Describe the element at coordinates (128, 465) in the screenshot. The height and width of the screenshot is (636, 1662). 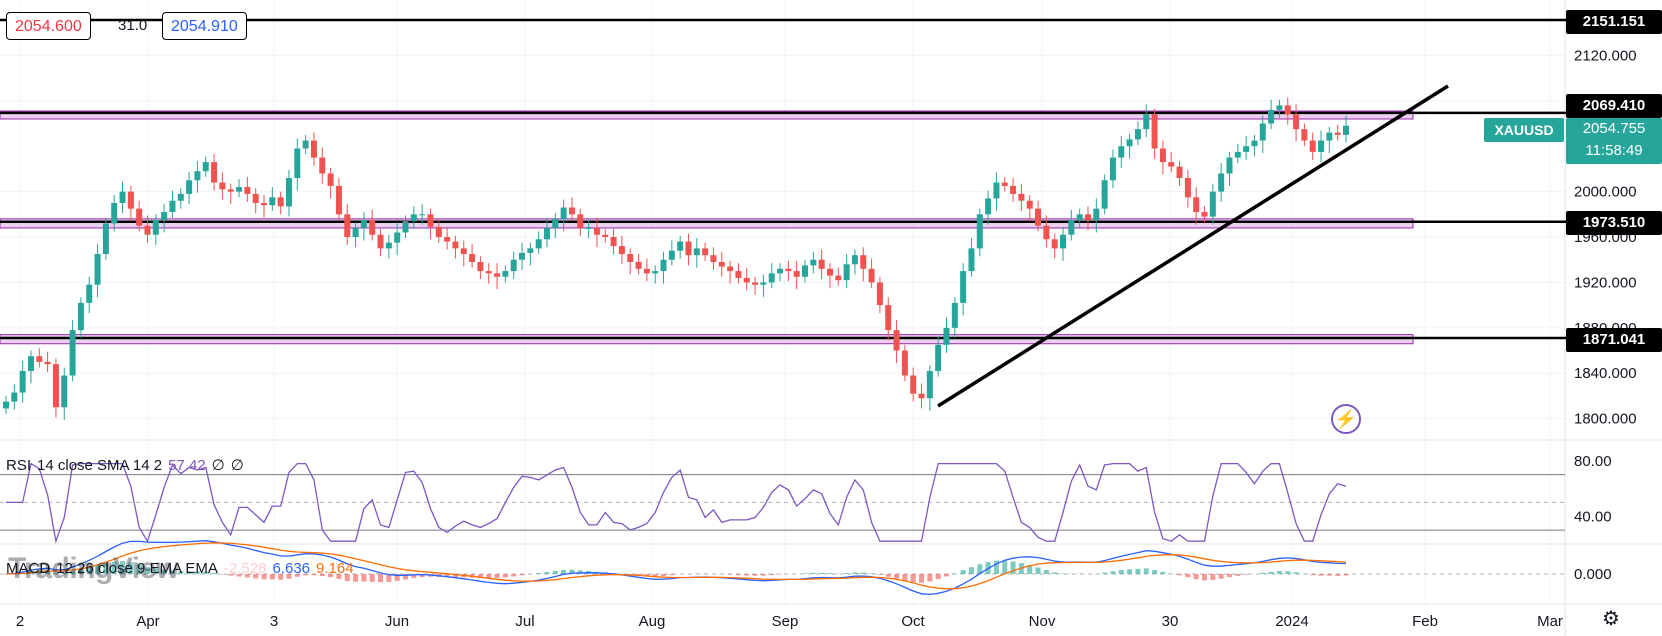
I see `rsi-legend: RSI 14 close SMA 14 2 57.42 ∅ ∅` at that location.